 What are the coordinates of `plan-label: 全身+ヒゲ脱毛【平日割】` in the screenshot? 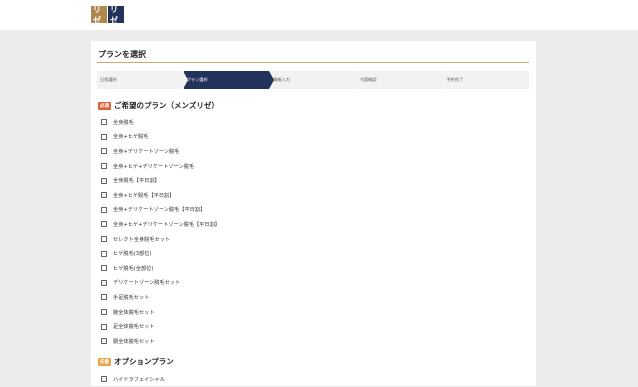 It's located at (144, 195).